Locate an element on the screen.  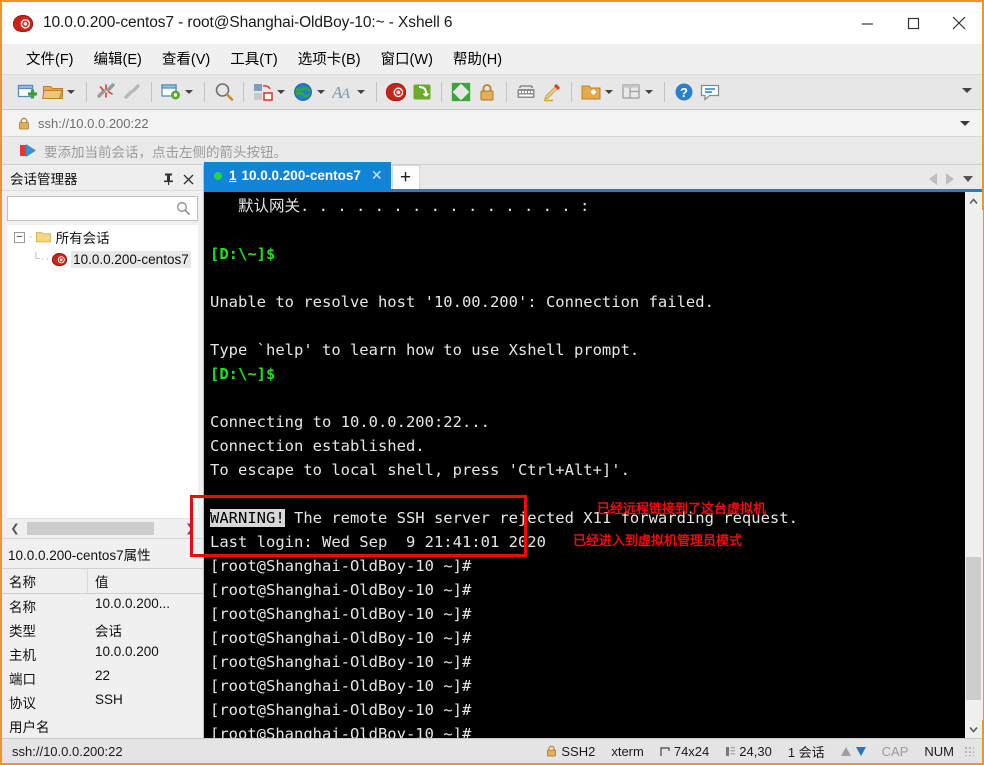
scroll-up-icon is located at coordinates (974, 201).